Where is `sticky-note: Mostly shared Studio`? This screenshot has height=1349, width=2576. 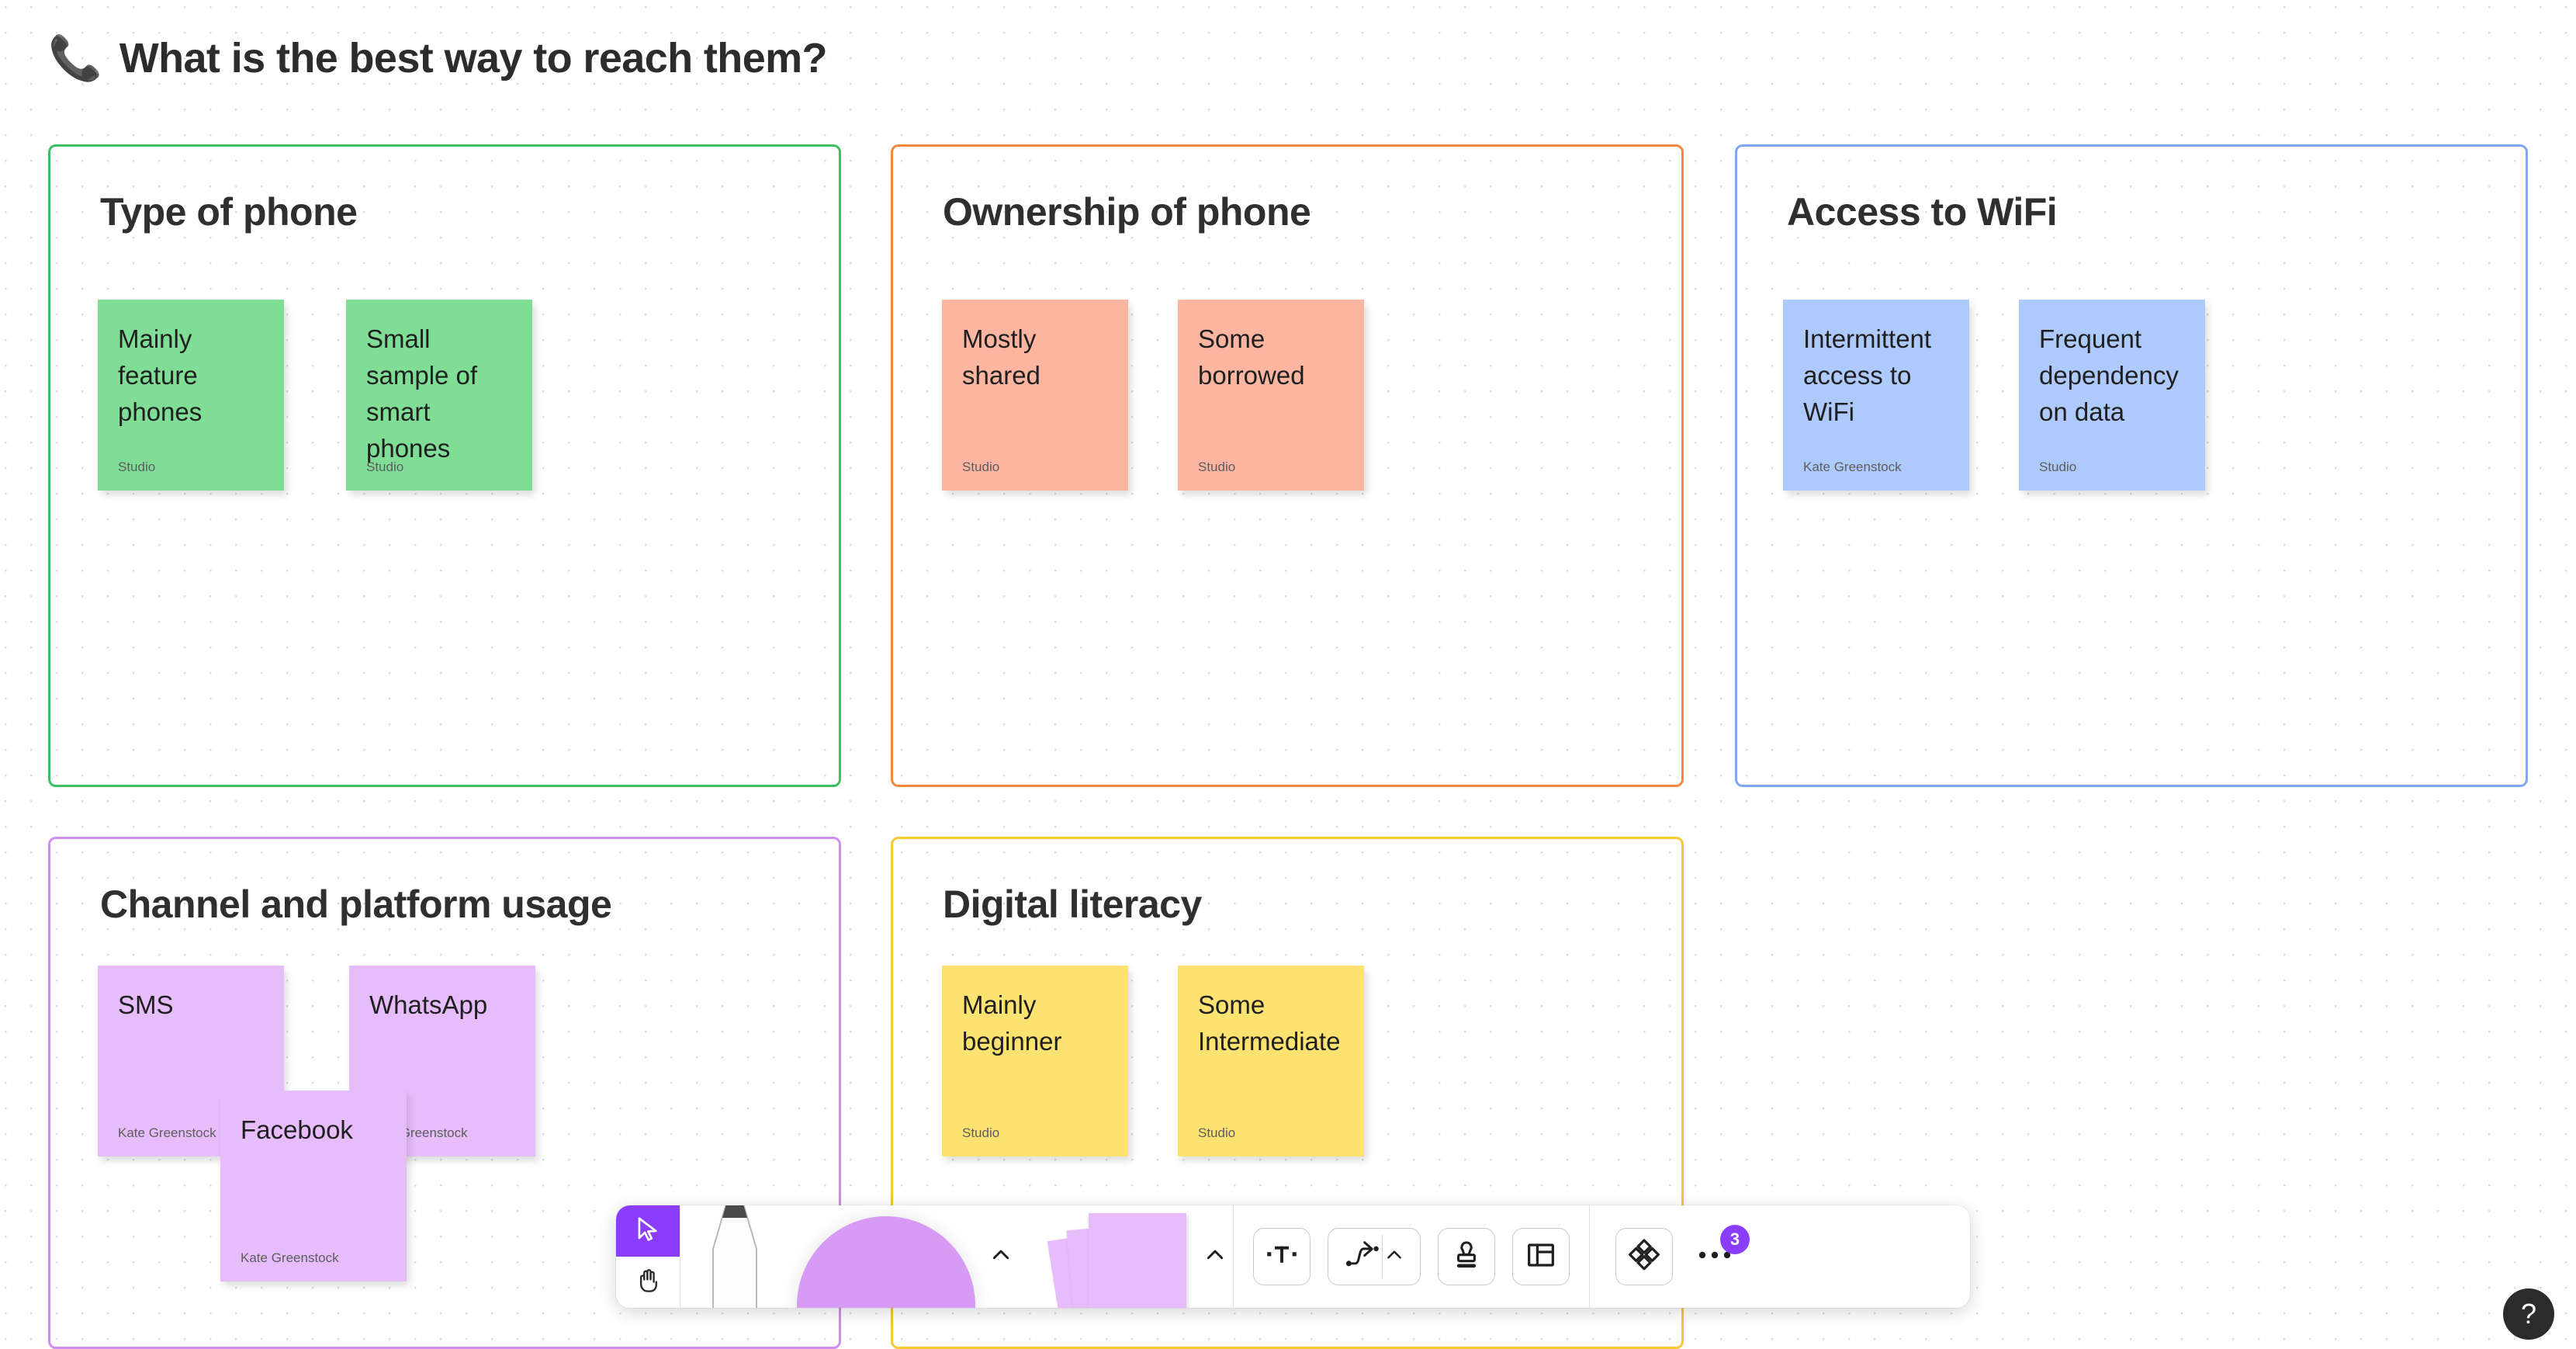 sticky-note: Mostly shared Studio is located at coordinates (1035, 396).